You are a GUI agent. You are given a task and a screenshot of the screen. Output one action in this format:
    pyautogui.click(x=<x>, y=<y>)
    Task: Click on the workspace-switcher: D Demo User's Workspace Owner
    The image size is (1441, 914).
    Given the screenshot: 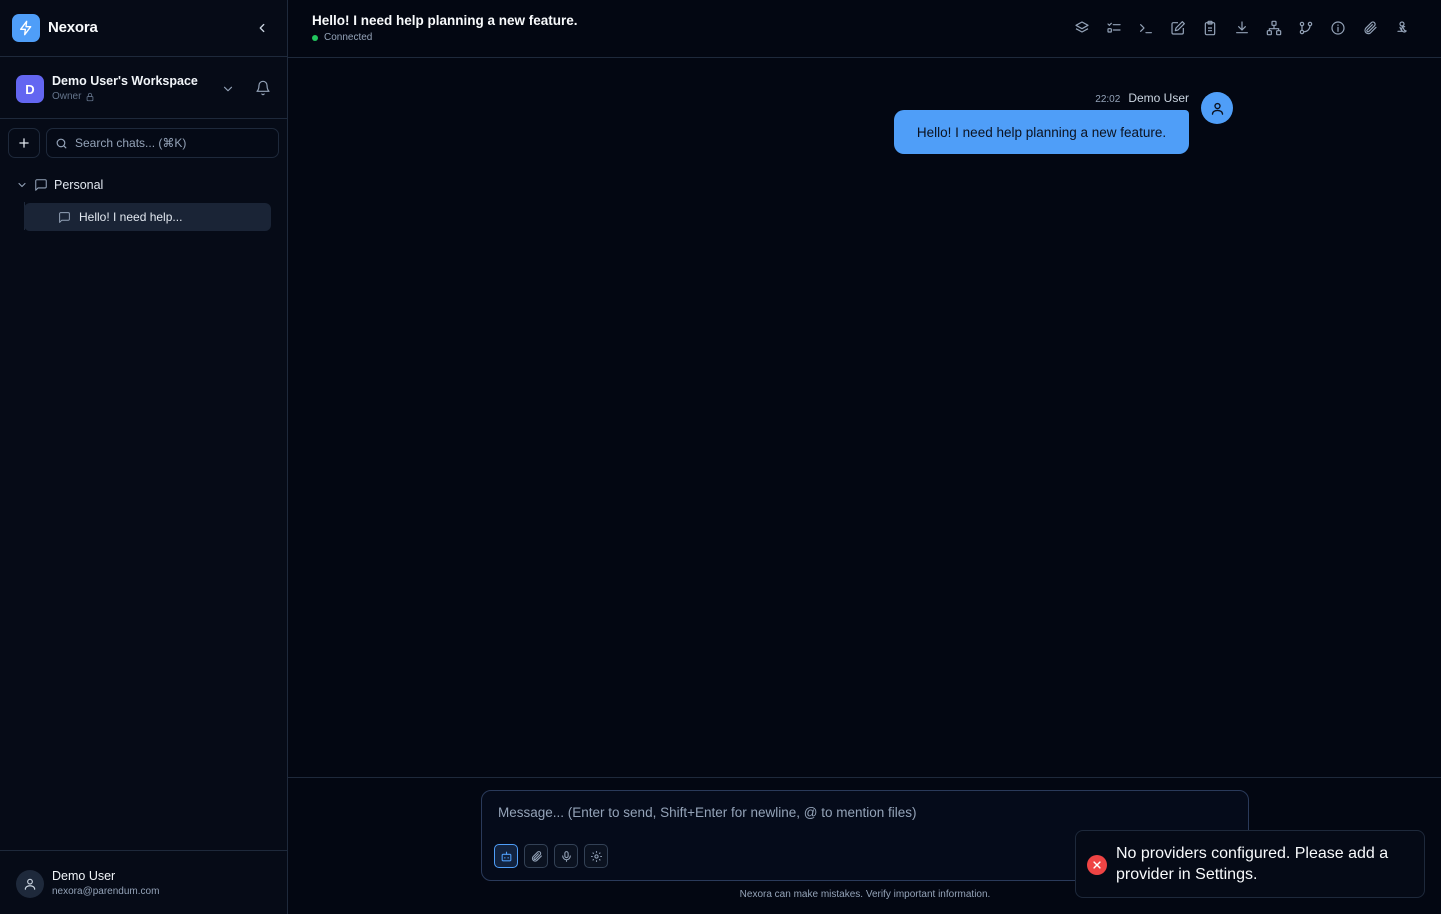 What is the action you would take?
    pyautogui.click(x=143, y=88)
    